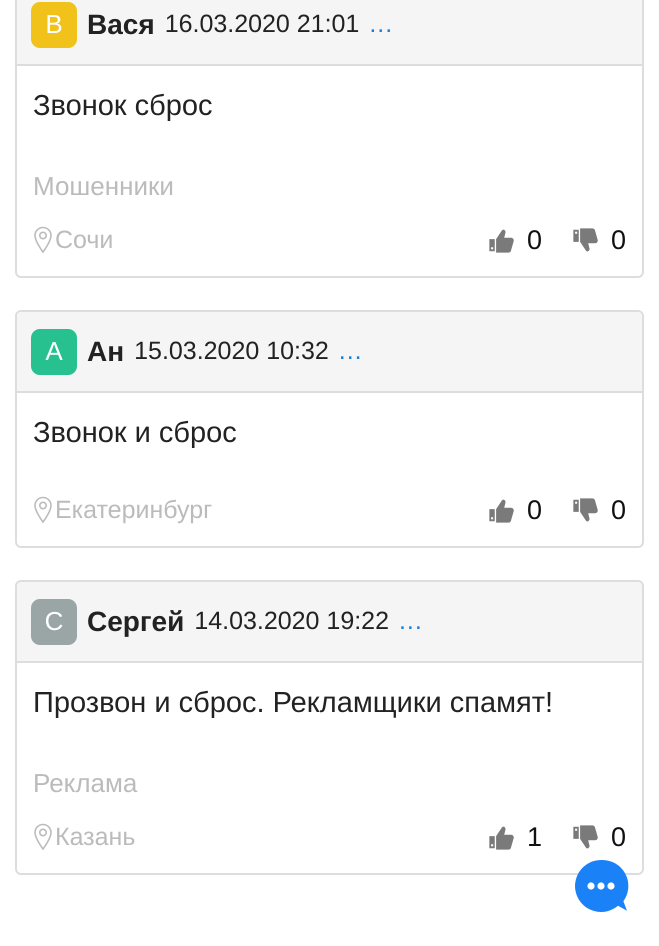 The height and width of the screenshot is (946, 659). I want to click on chat-button, so click(601, 886).